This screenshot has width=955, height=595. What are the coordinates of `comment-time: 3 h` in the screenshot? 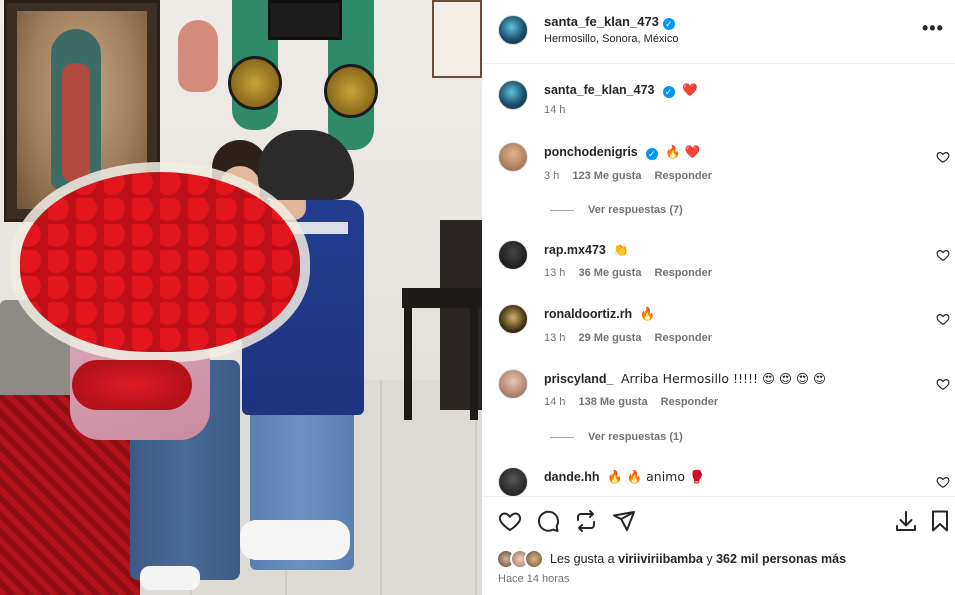 It's located at (552, 176).